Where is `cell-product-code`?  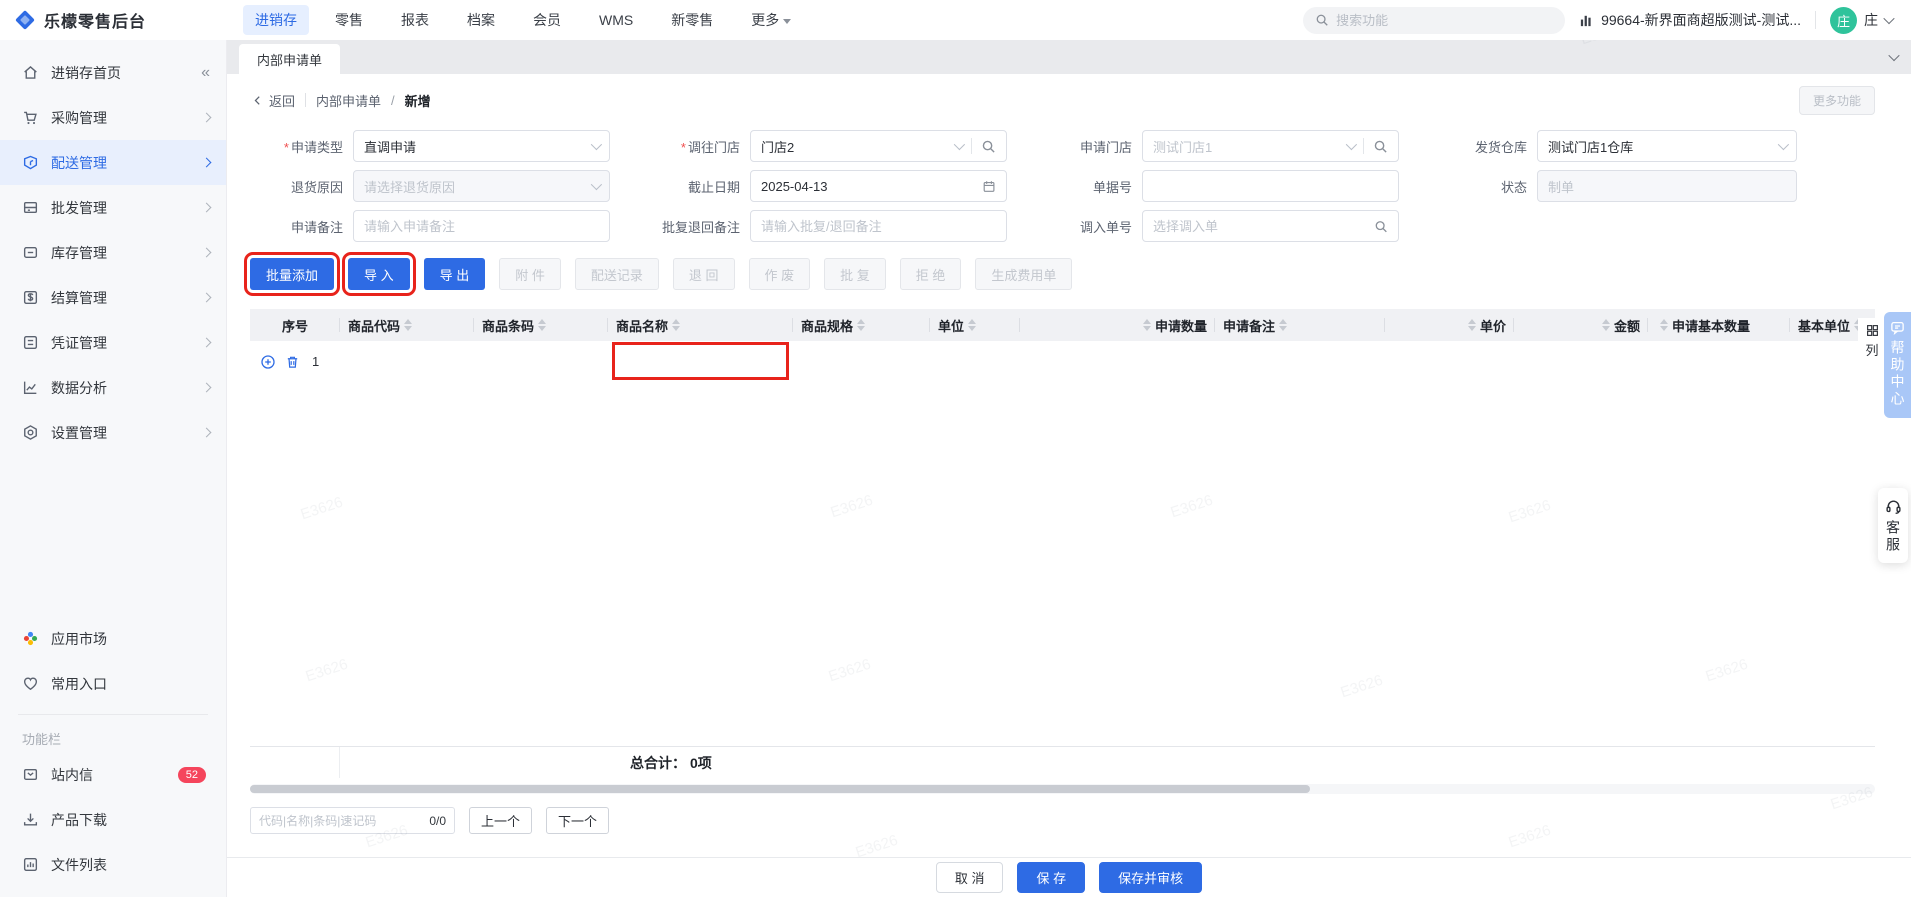 cell-product-code is located at coordinates (407, 361).